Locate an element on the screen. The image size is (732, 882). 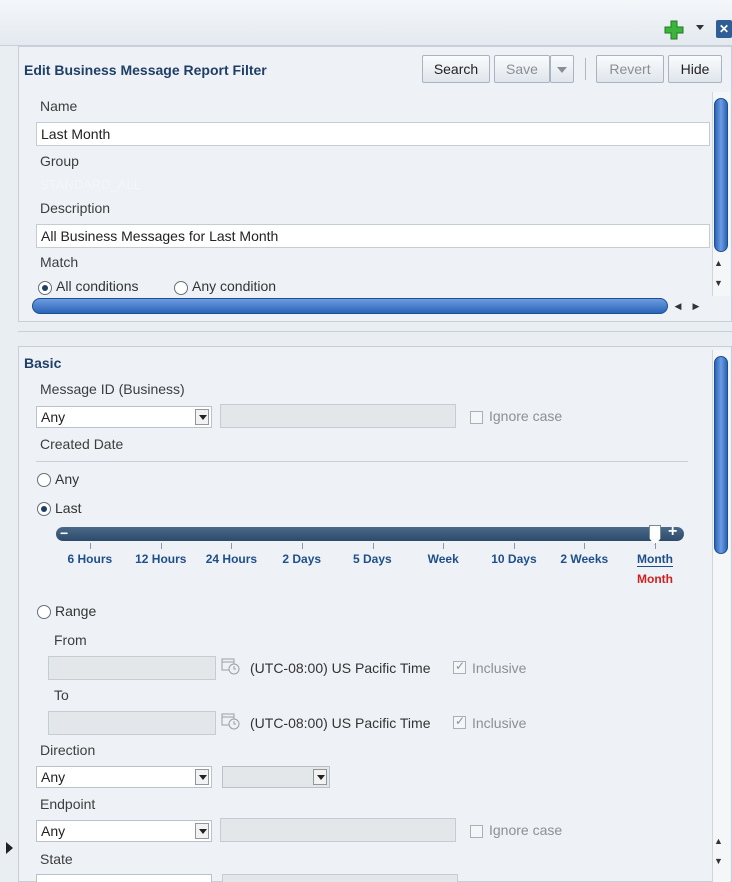
created-date-label: Created Date is located at coordinates (82, 444).